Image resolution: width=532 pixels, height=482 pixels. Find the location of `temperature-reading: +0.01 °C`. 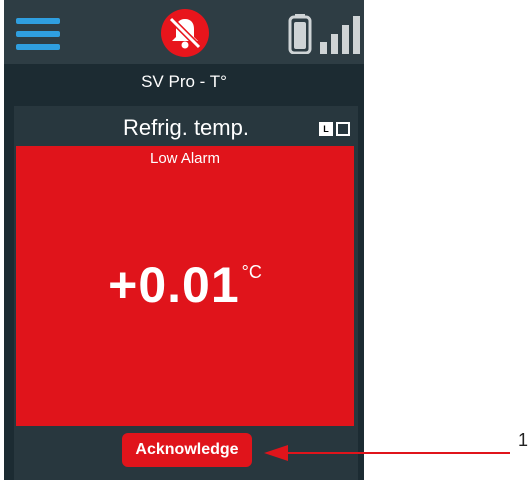

temperature-reading: +0.01 °C is located at coordinates (185, 285).